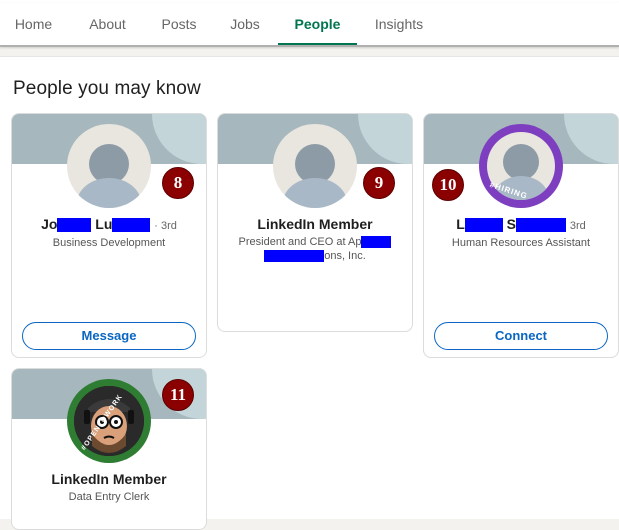 The height and width of the screenshot is (530, 619). I want to click on tab-posts: Posts, so click(179, 24).